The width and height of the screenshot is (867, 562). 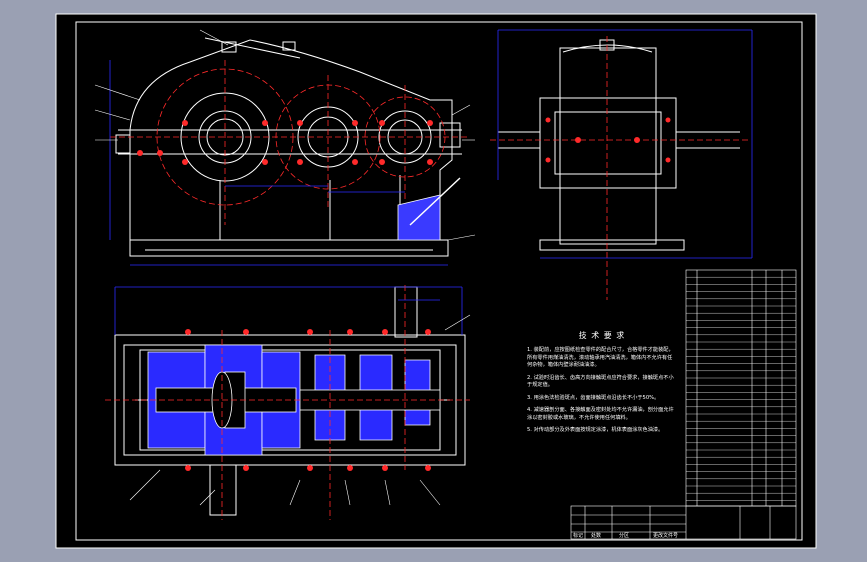 I want to click on requirement-item-3: 3. 用涂色法检验斑点，齿面接触斑点沿齿长不小于50%。, so click(x=593, y=397).